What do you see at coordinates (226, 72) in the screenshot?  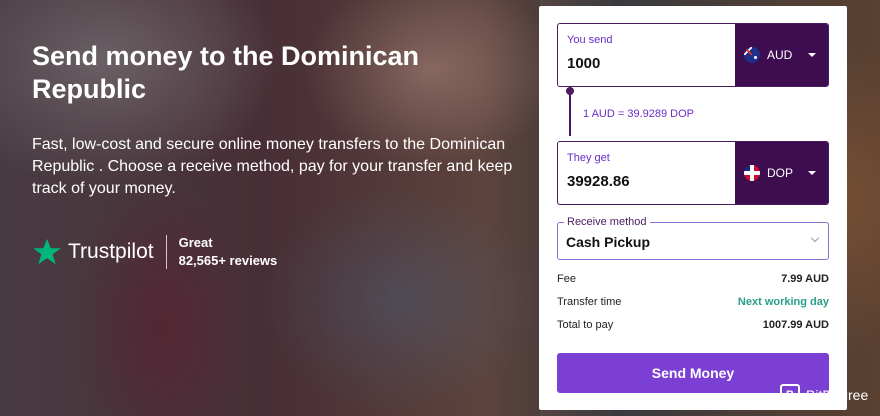 I see `page-title: Send money to the Dominican Republic` at bounding box center [226, 72].